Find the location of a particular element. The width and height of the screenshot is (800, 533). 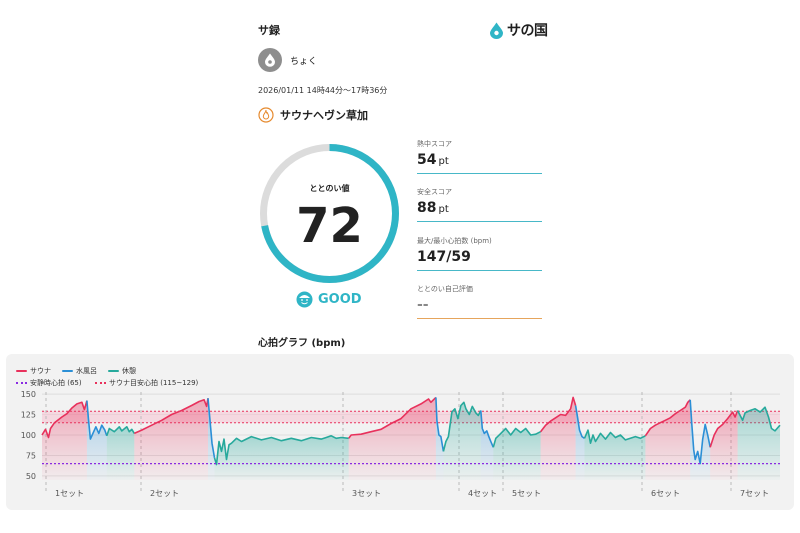

metric-focus-score: 熱中スコア 54 pt is located at coordinates (479, 156).